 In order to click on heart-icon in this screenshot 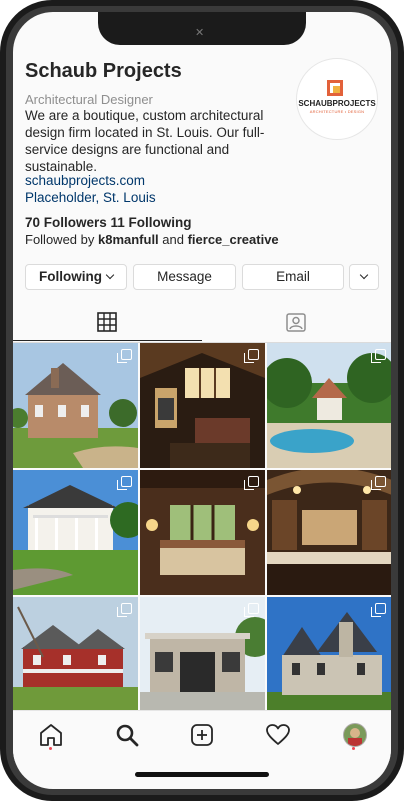, I will do `click(278, 735)`.